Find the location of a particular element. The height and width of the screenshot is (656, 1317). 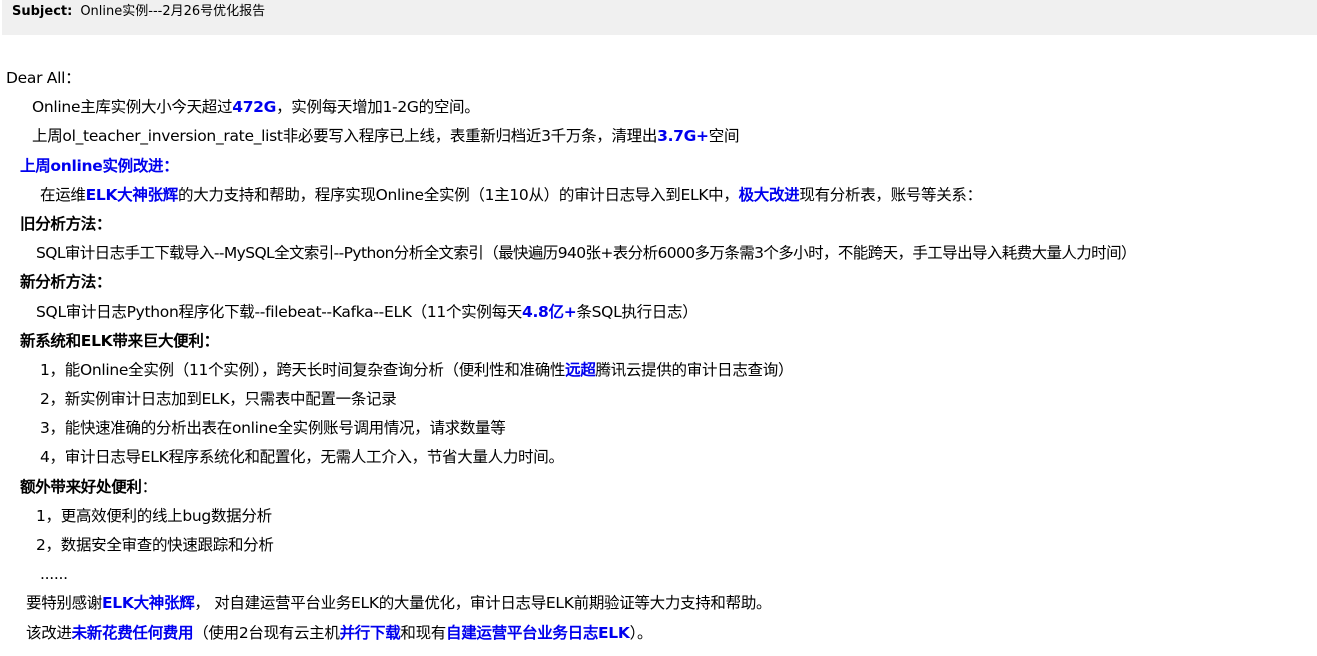

new-method-heading: 新分析方法： is located at coordinates (658, 282).